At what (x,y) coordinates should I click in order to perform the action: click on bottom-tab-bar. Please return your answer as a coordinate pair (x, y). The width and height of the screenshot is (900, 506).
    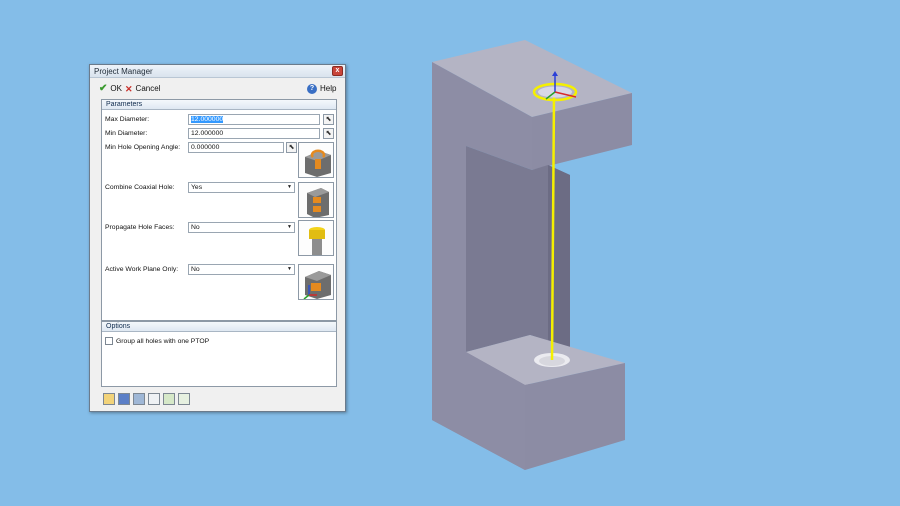
    Looking at the image, I should click on (219, 399).